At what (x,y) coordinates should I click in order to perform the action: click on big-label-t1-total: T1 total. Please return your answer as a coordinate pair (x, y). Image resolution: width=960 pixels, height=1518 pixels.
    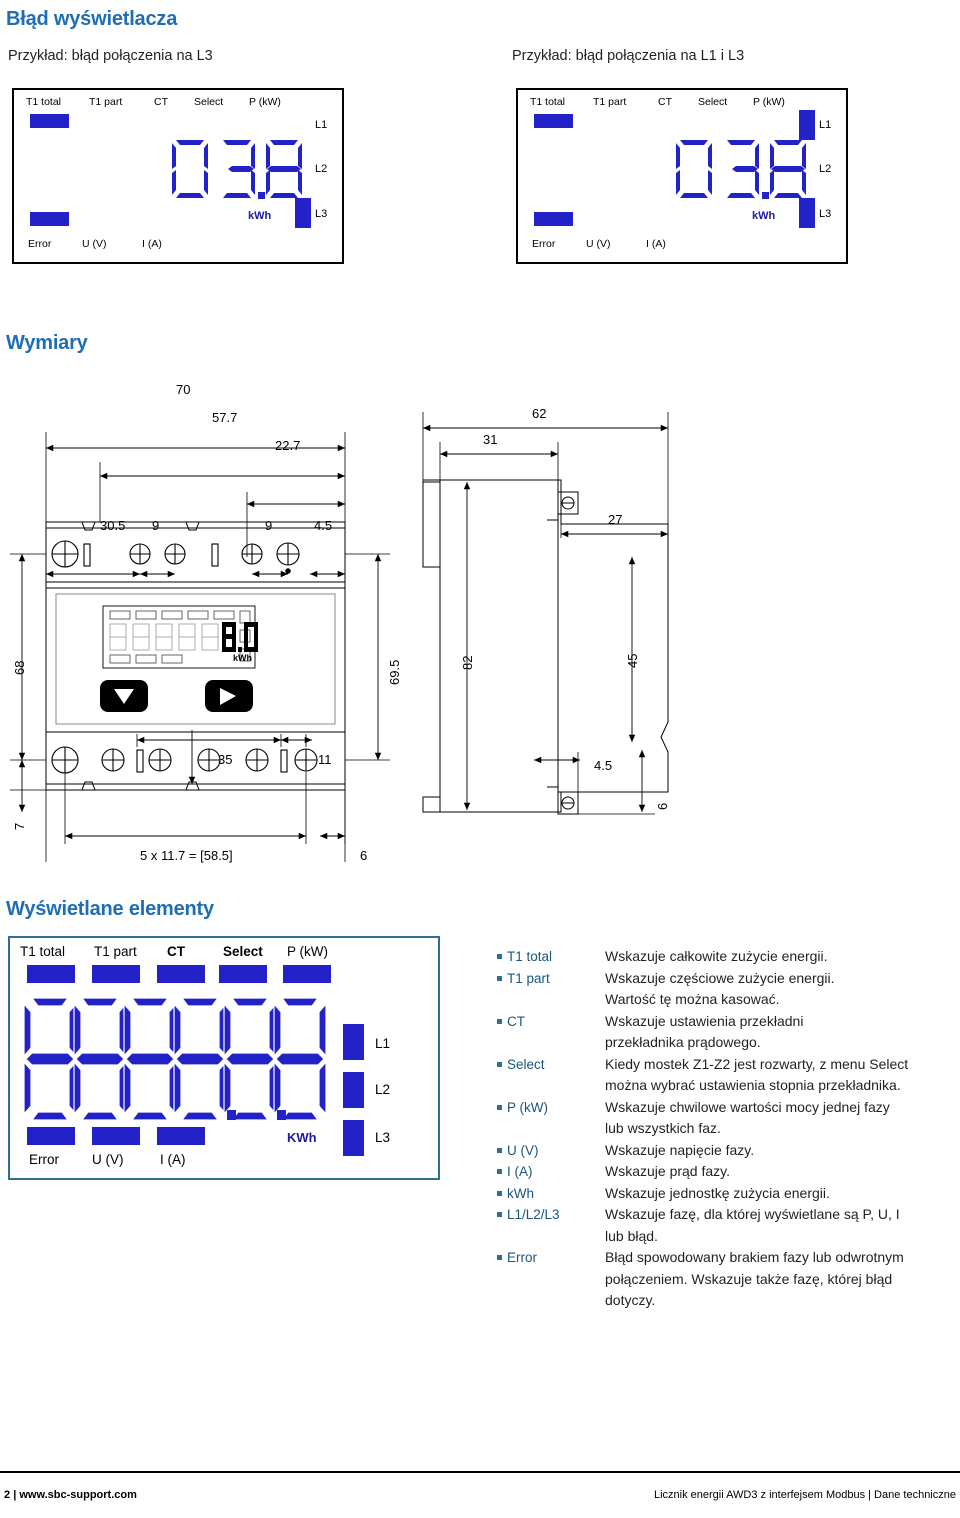
    Looking at the image, I should click on (43, 951).